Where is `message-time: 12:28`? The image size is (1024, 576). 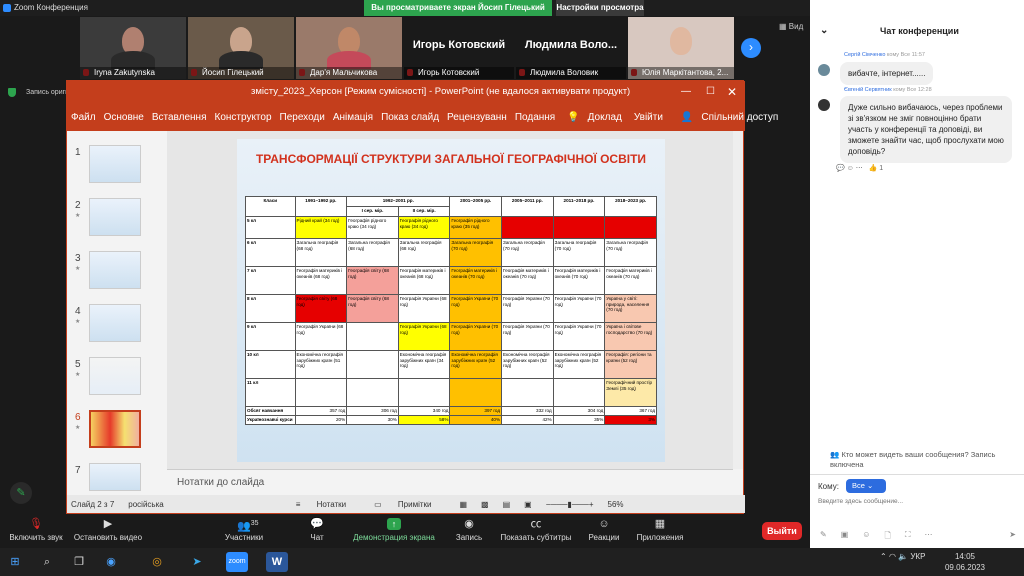
message-time: 12:28 is located at coordinates (924, 90).